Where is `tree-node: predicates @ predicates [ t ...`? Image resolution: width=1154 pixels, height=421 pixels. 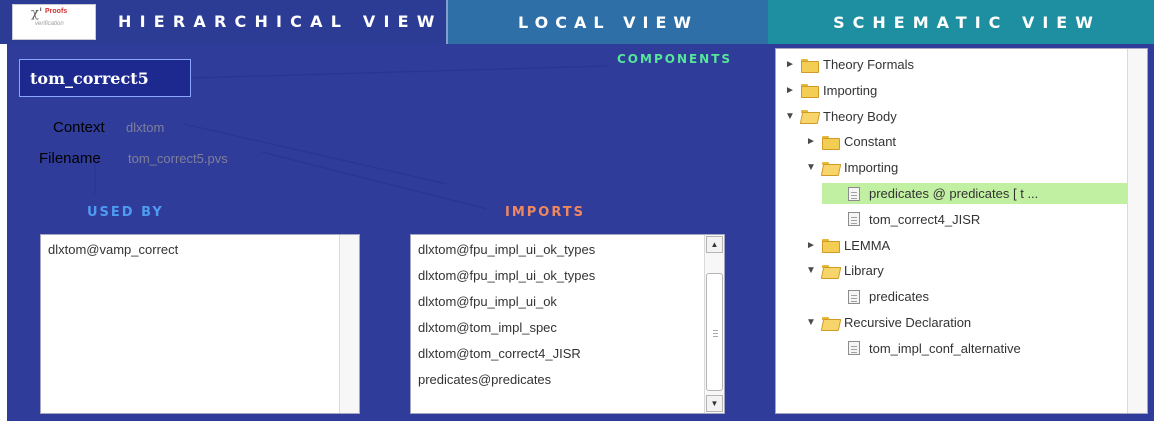 tree-node: predicates @ predicates [ t ... is located at coordinates (975, 193).